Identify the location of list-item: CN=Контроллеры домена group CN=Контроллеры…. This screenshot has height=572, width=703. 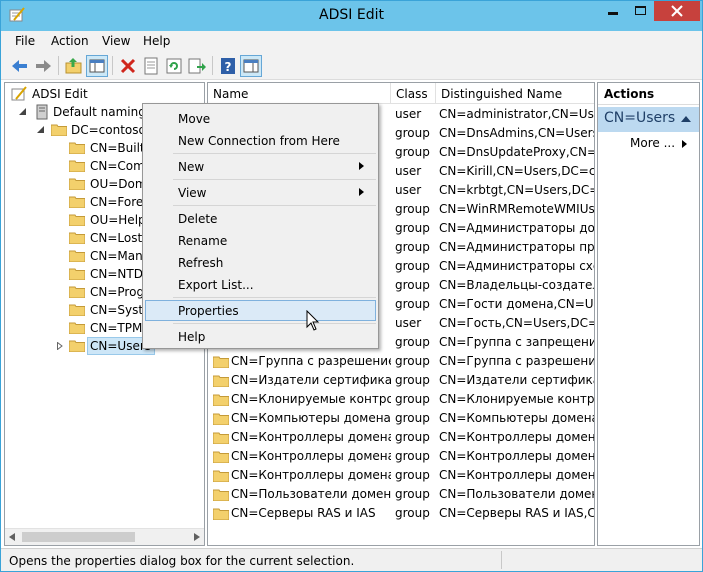
(401, 437).